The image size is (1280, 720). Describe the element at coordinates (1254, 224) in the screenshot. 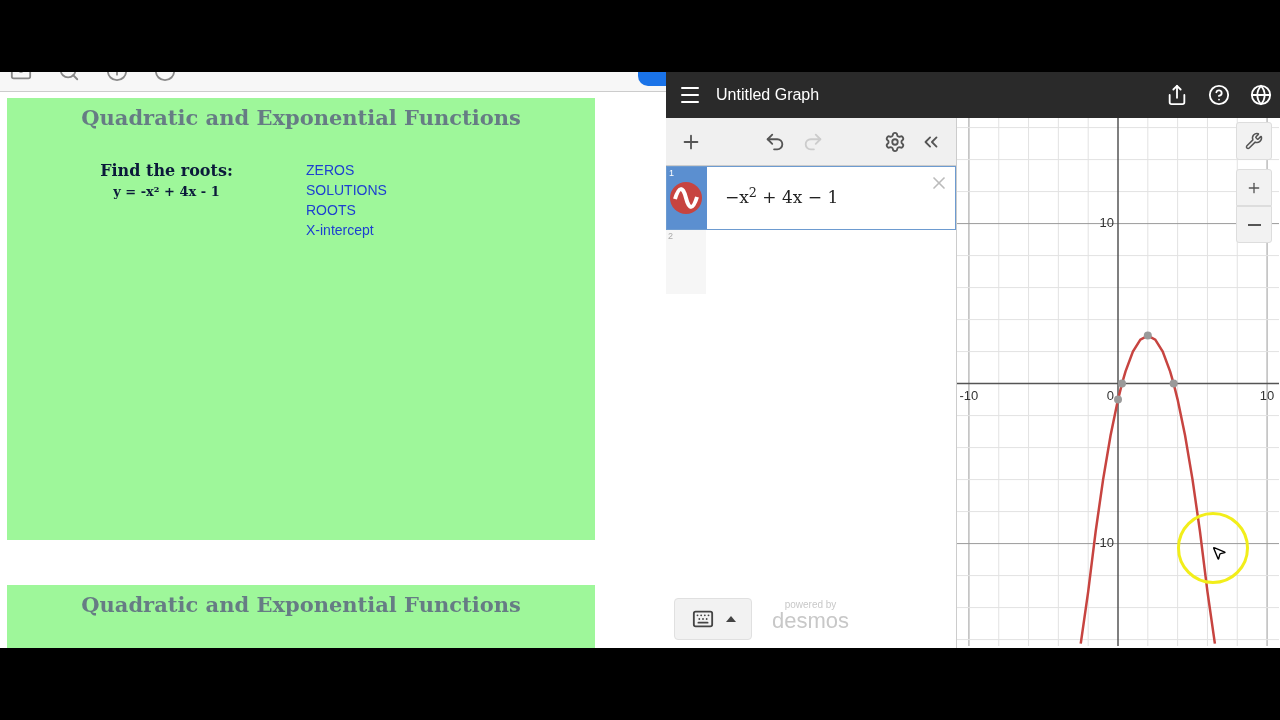

I see `minus-icon` at that location.